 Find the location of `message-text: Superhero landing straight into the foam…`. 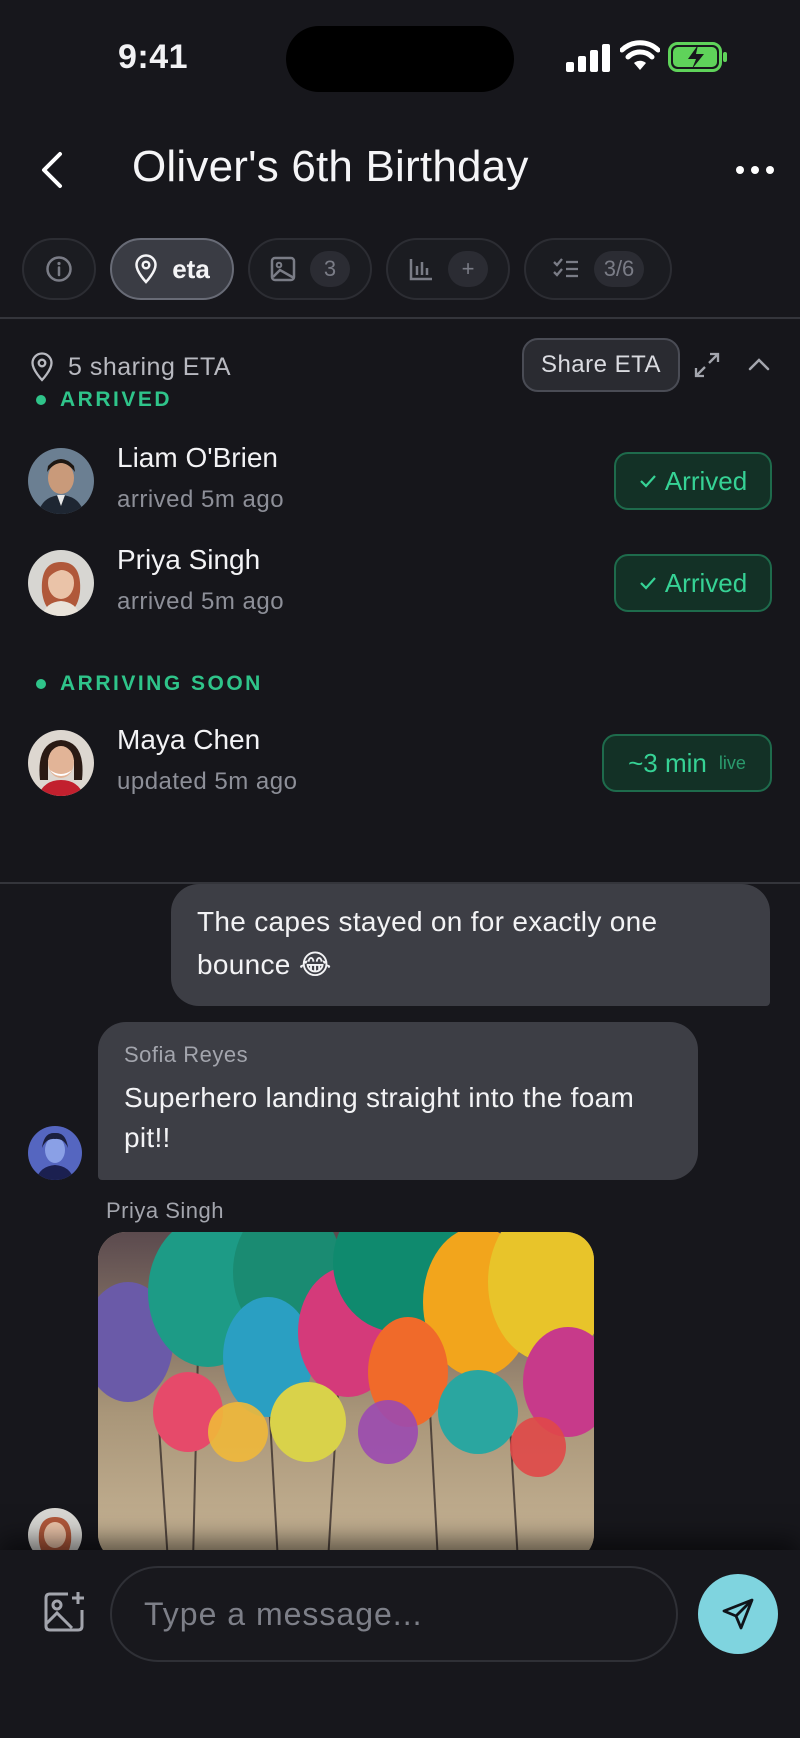

message-text: Superhero landing straight into the foam… is located at coordinates (379, 1117).